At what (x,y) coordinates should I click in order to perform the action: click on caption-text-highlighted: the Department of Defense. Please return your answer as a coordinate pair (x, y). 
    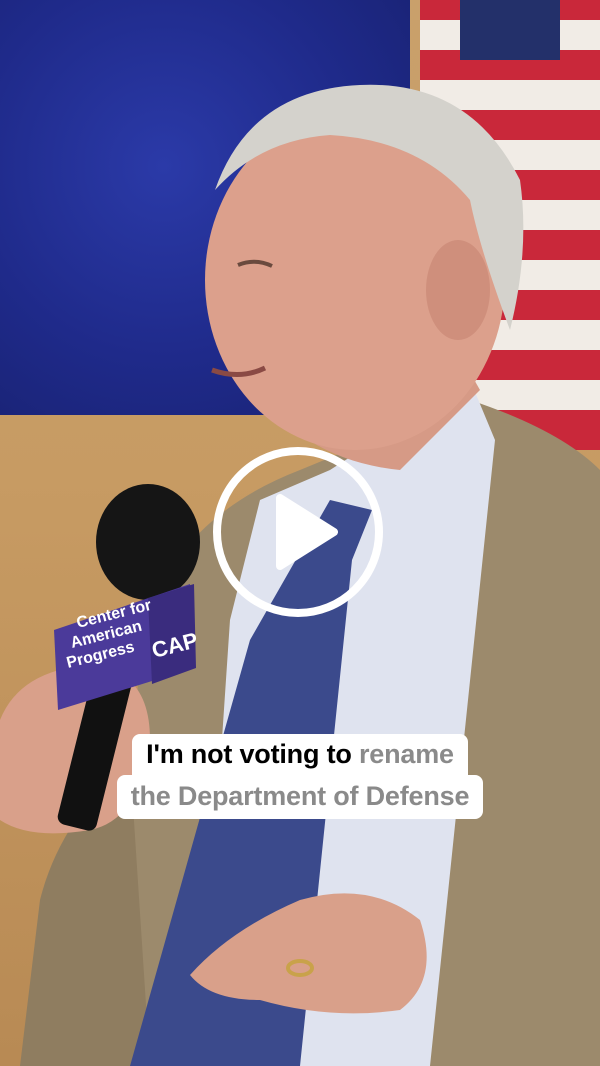
    Looking at the image, I should click on (300, 796).